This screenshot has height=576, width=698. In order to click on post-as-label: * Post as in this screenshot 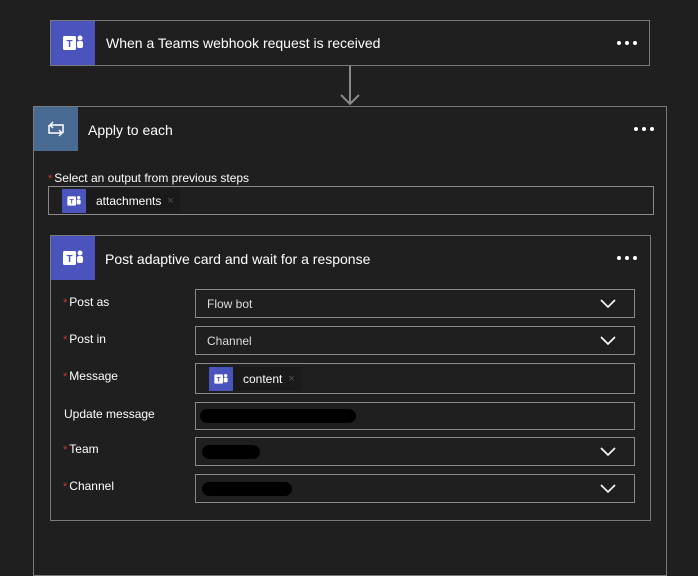, I will do `click(86, 302)`.